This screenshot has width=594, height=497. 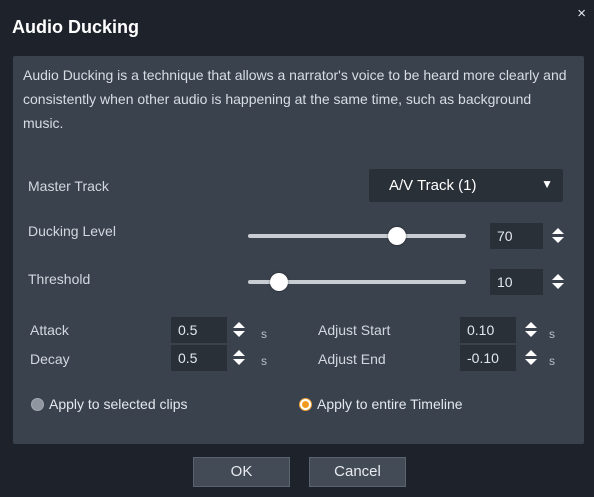 I want to click on master-track-dropdown: A/V Track (1) ▼, so click(x=466, y=185).